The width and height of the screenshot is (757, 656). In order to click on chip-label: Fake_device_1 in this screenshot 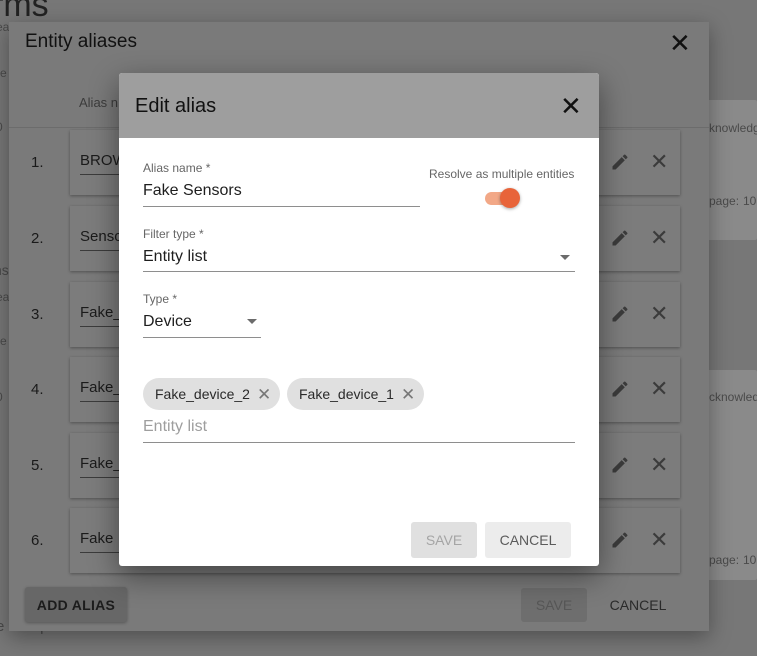, I will do `click(346, 394)`.